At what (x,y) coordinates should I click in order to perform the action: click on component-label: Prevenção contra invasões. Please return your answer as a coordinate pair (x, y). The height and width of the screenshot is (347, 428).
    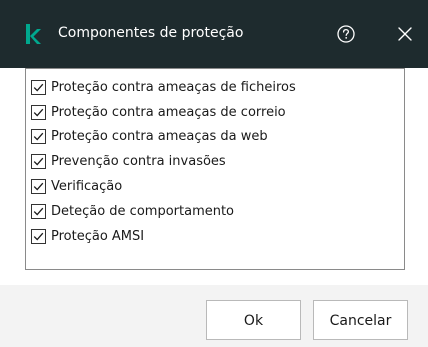
    Looking at the image, I should click on (138, 162).